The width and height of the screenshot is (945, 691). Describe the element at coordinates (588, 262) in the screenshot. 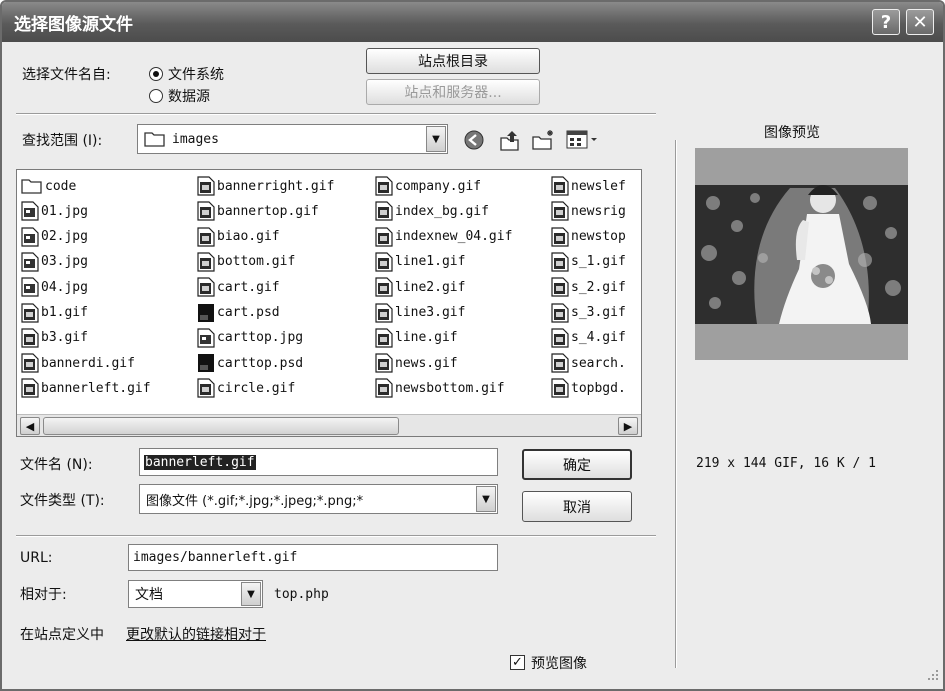

I see `list-item: s_1.gif` at that location.